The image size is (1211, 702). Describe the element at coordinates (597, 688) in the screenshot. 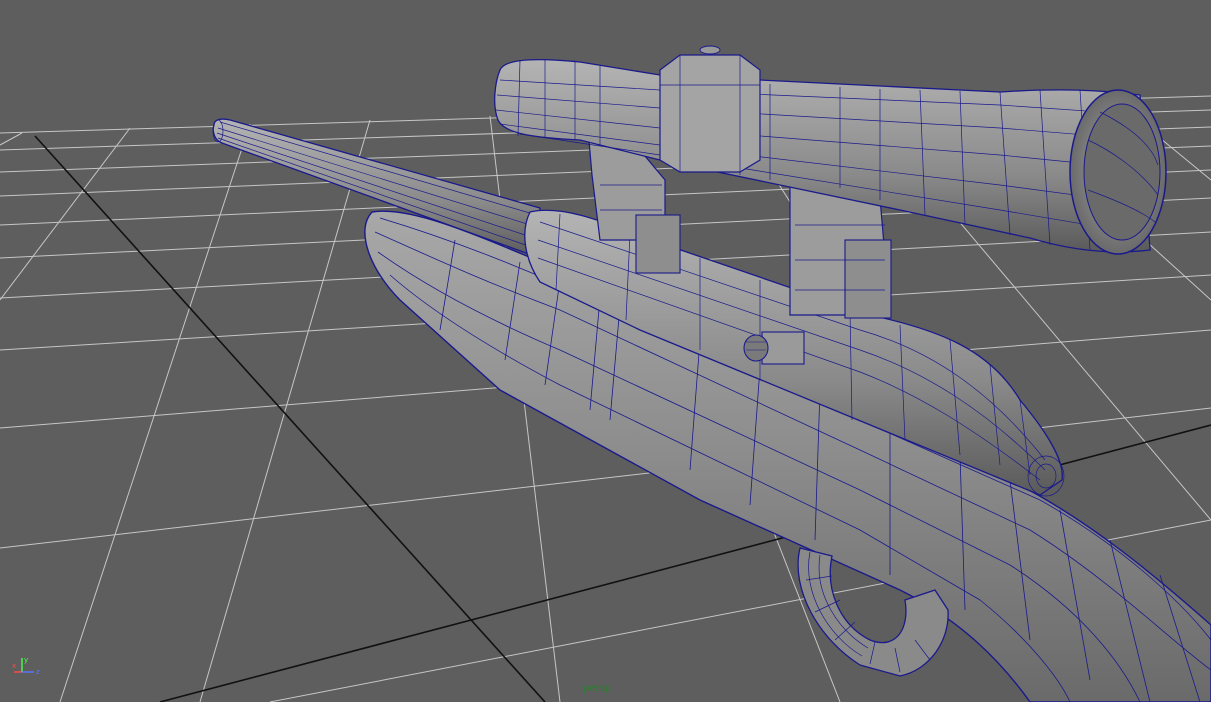

I see `camera-label: persp` at that location.